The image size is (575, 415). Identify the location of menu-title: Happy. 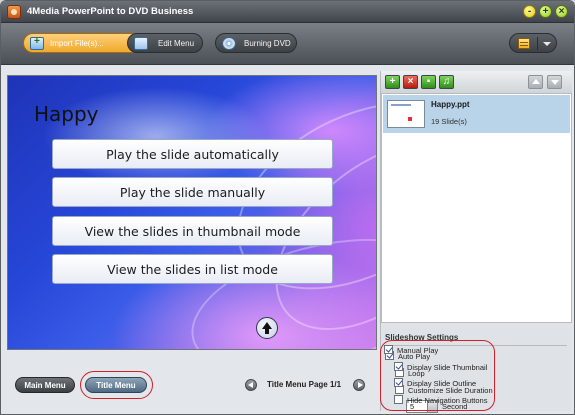
(66, 114).